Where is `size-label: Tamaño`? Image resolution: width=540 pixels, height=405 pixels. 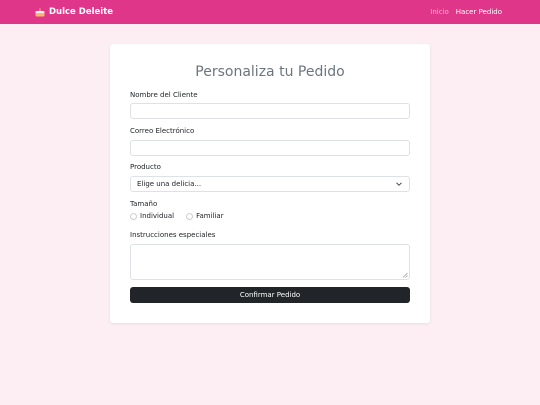
size-label: Tamaño is located at coordinates (144, 204).